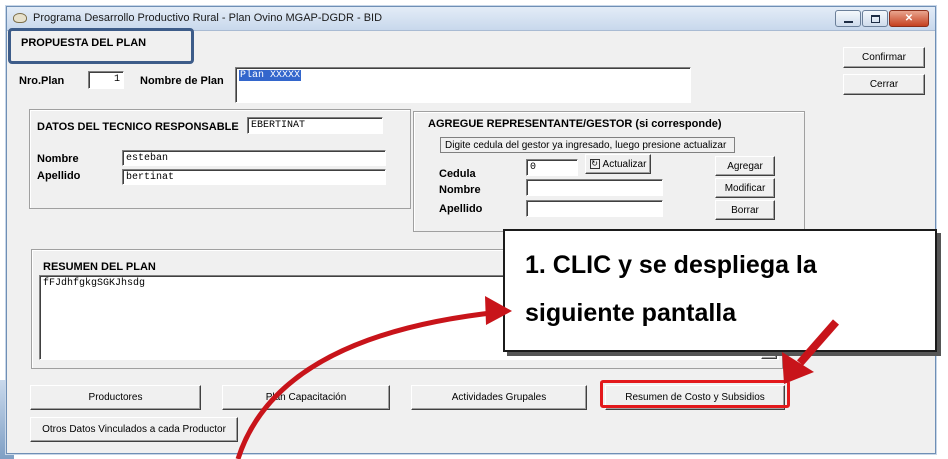  What do you see at coordinates (594, 208) in the screenshot?
I see `rep-apellido-field` at bounding box center [594, 208].